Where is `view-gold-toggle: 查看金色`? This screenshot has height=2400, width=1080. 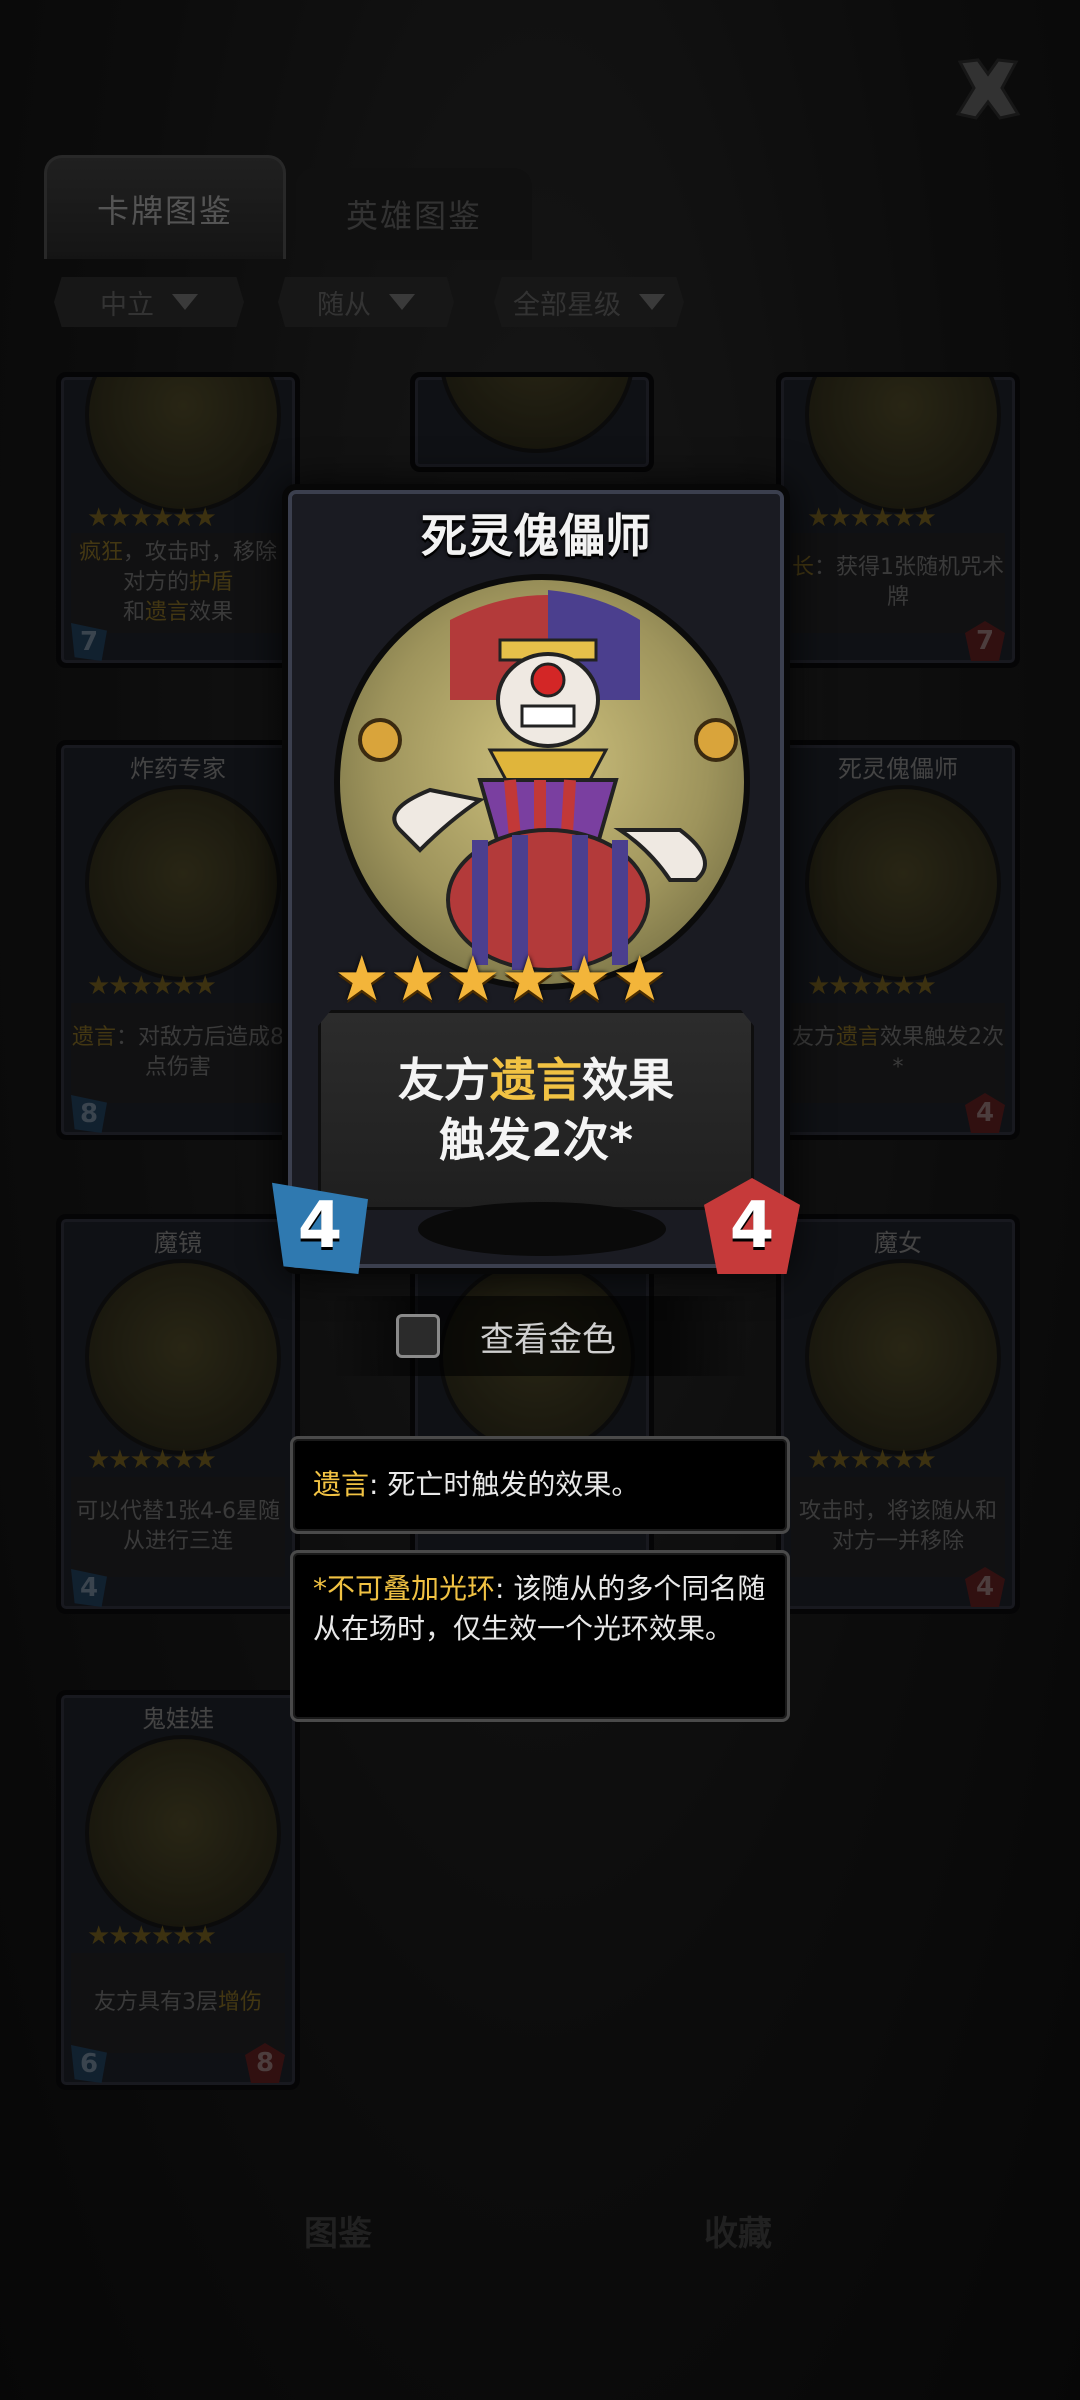 view-gold-toggle: 查看金色 is located at coordinates (540, 1336).